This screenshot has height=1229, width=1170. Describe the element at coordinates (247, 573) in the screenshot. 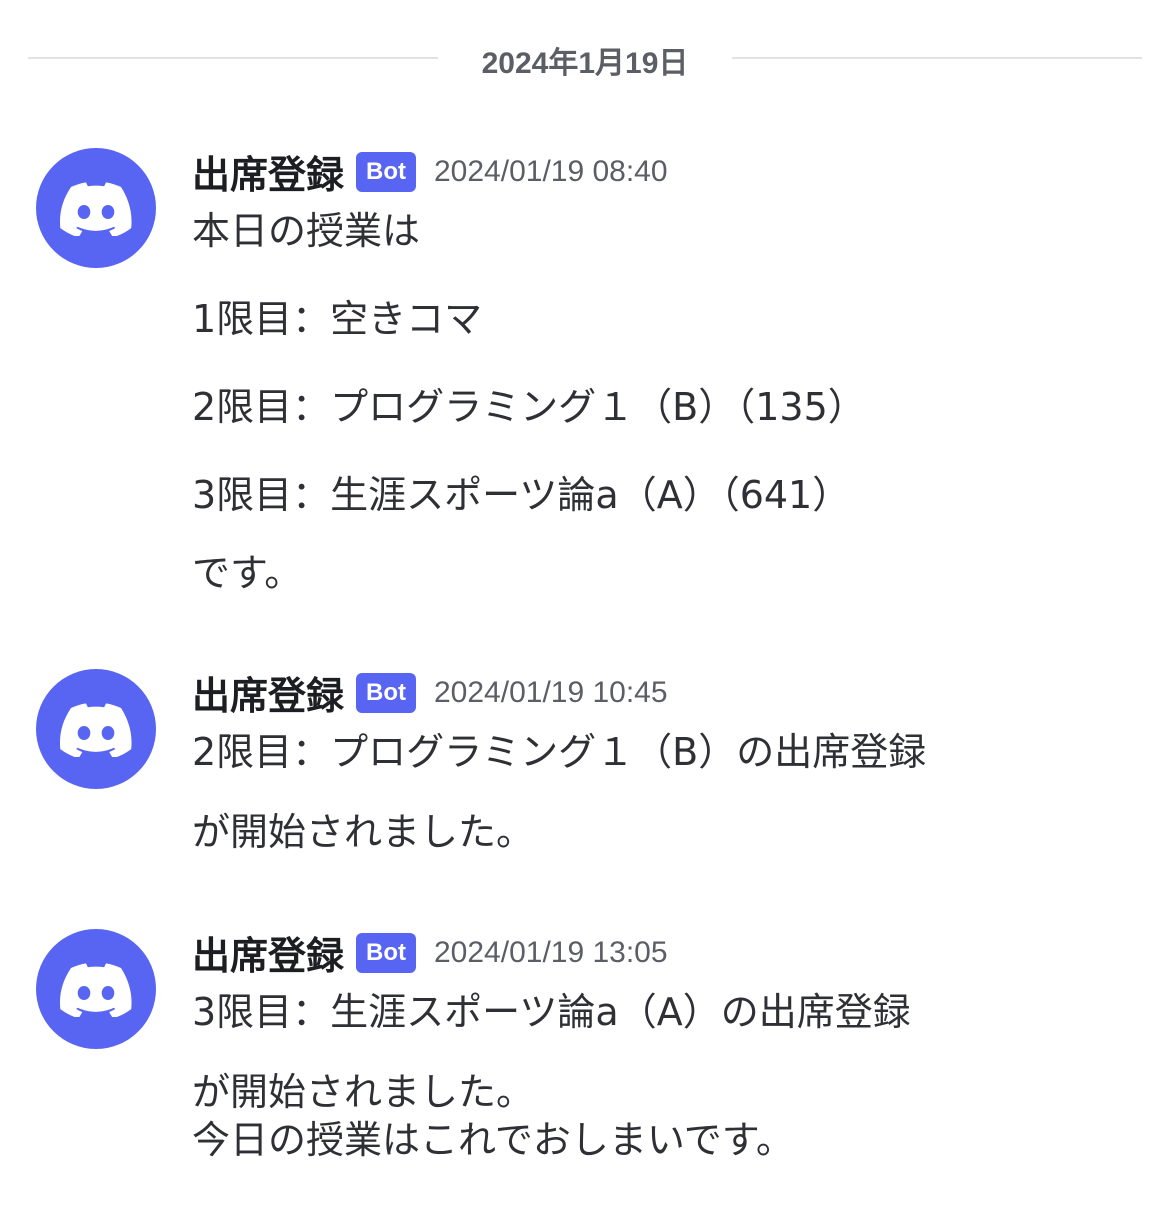

I see `message-line: です。` at that location.